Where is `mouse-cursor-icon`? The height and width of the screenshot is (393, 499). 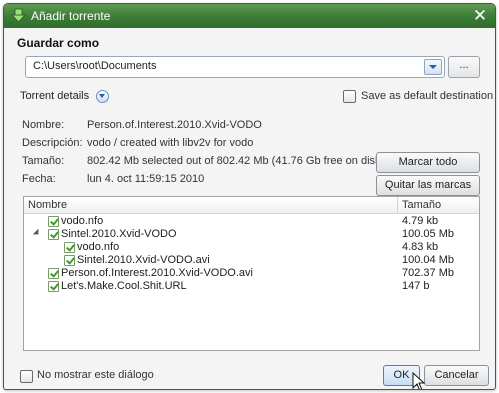 mouse-cursor-icon is located at coordinates (419, 380).